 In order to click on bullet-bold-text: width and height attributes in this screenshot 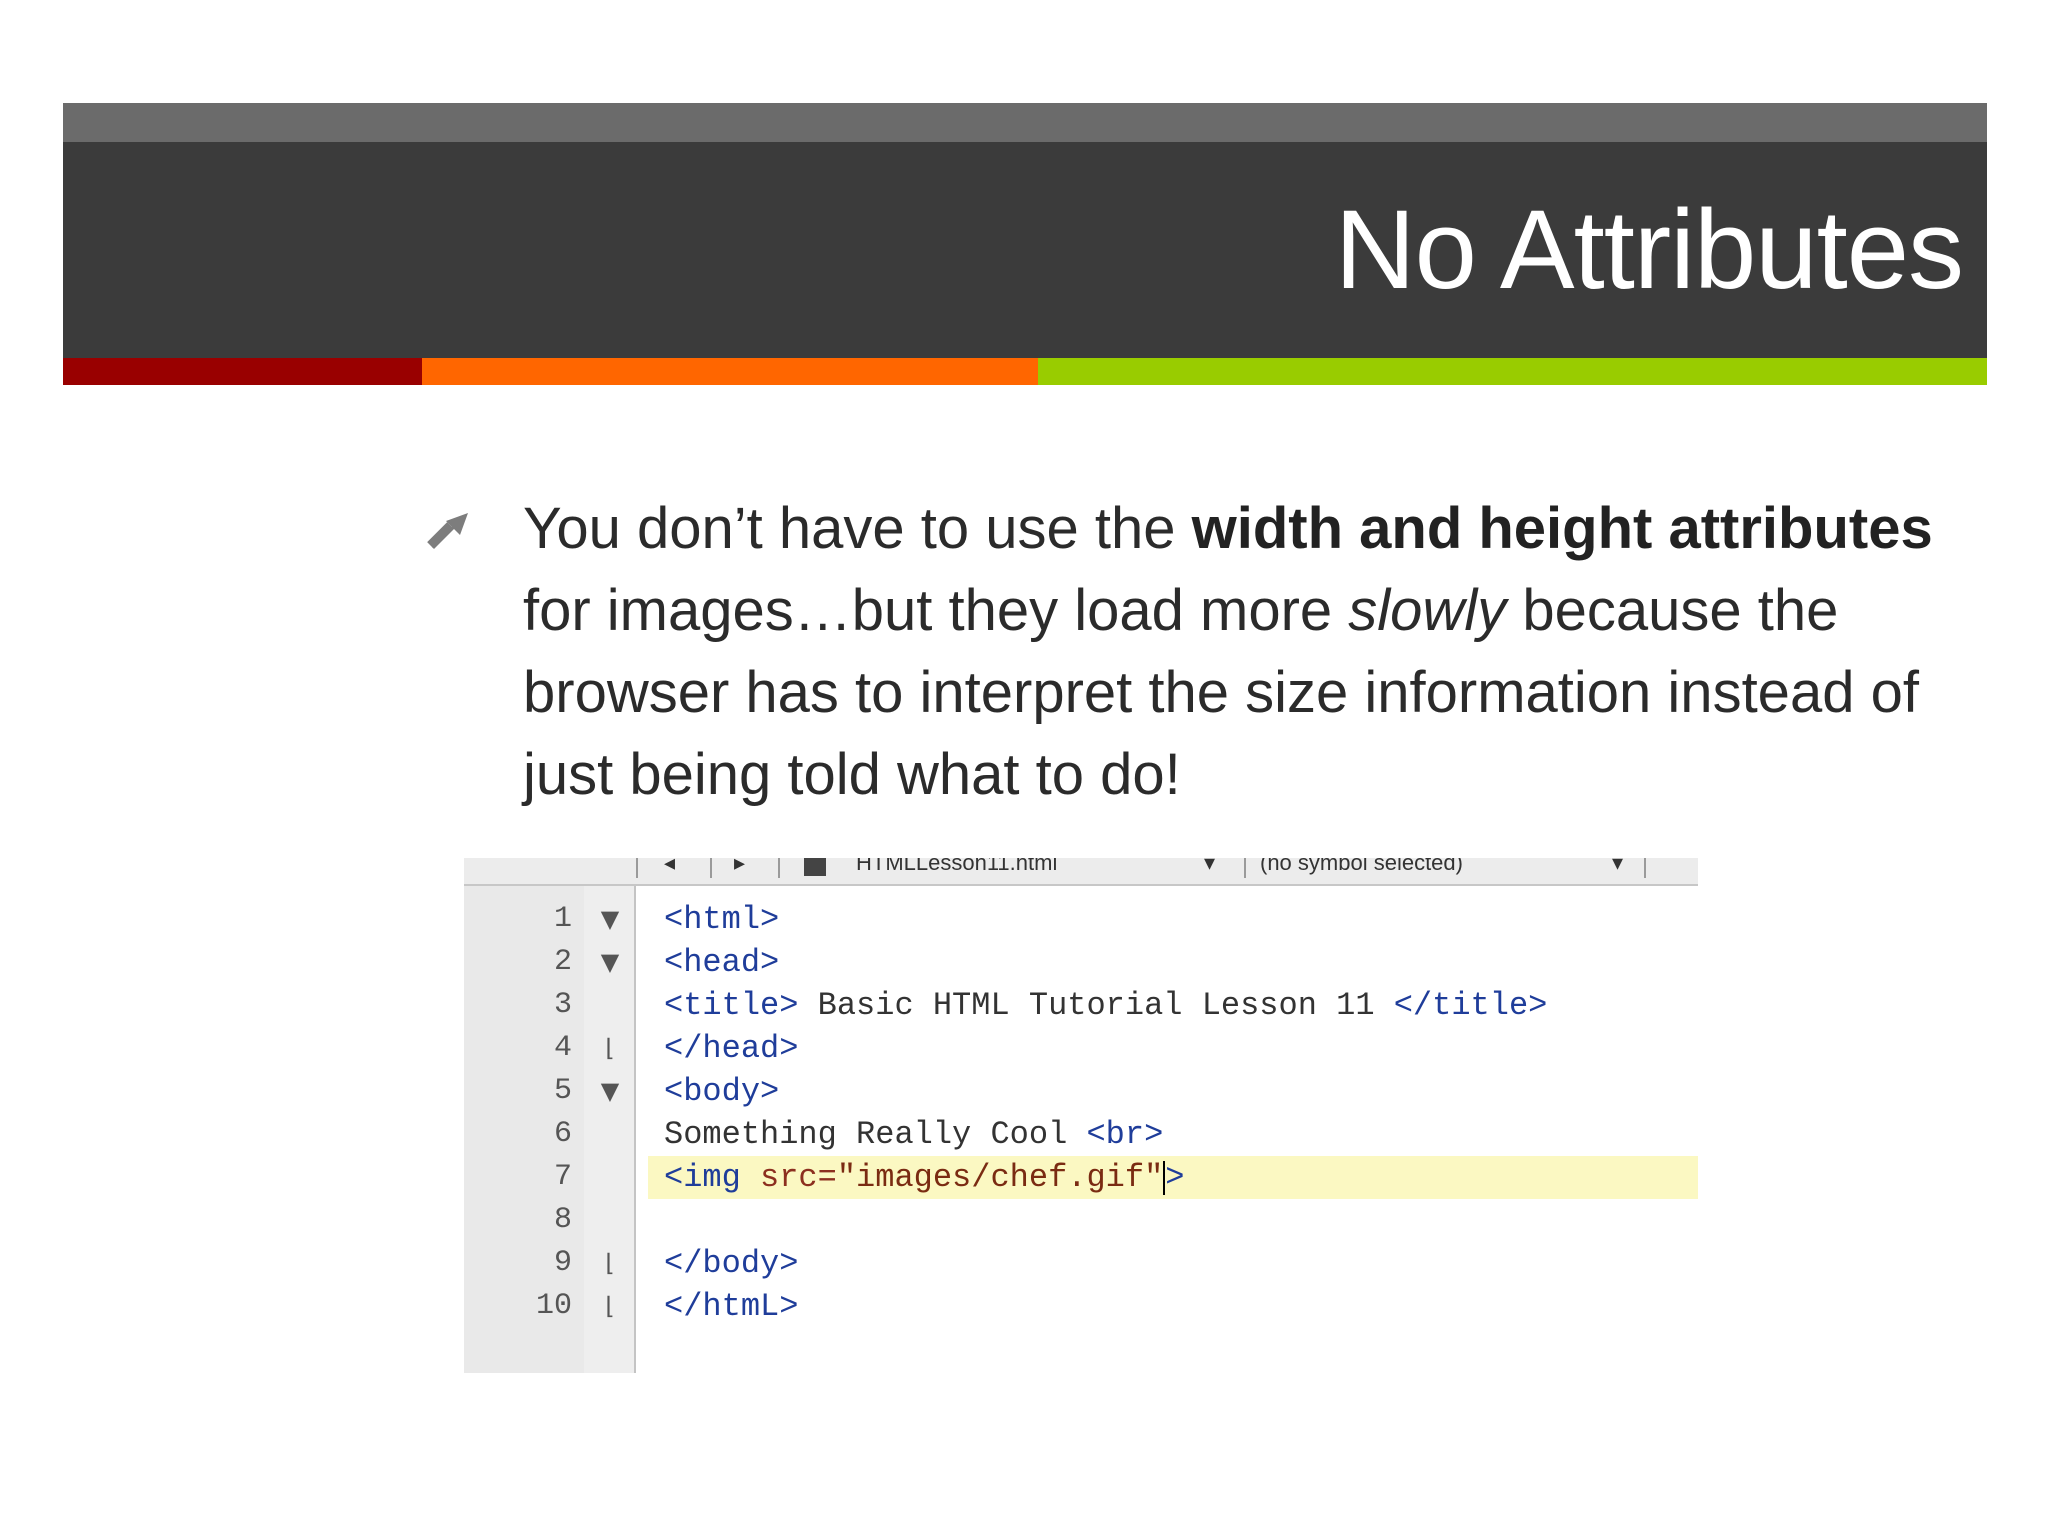, I will do `click(1562, 528)`.